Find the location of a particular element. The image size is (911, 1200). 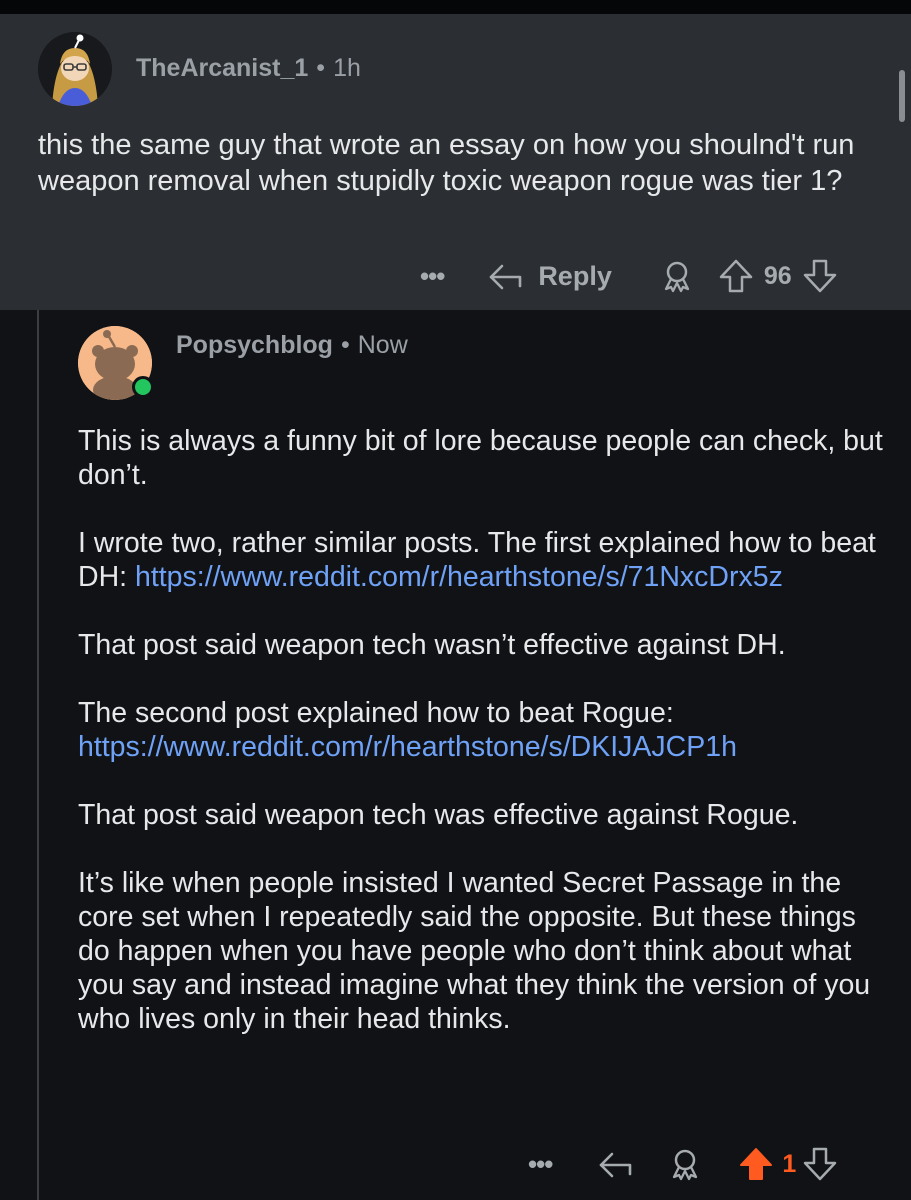

timestamp: 1h is located at coordinates (347, 68).